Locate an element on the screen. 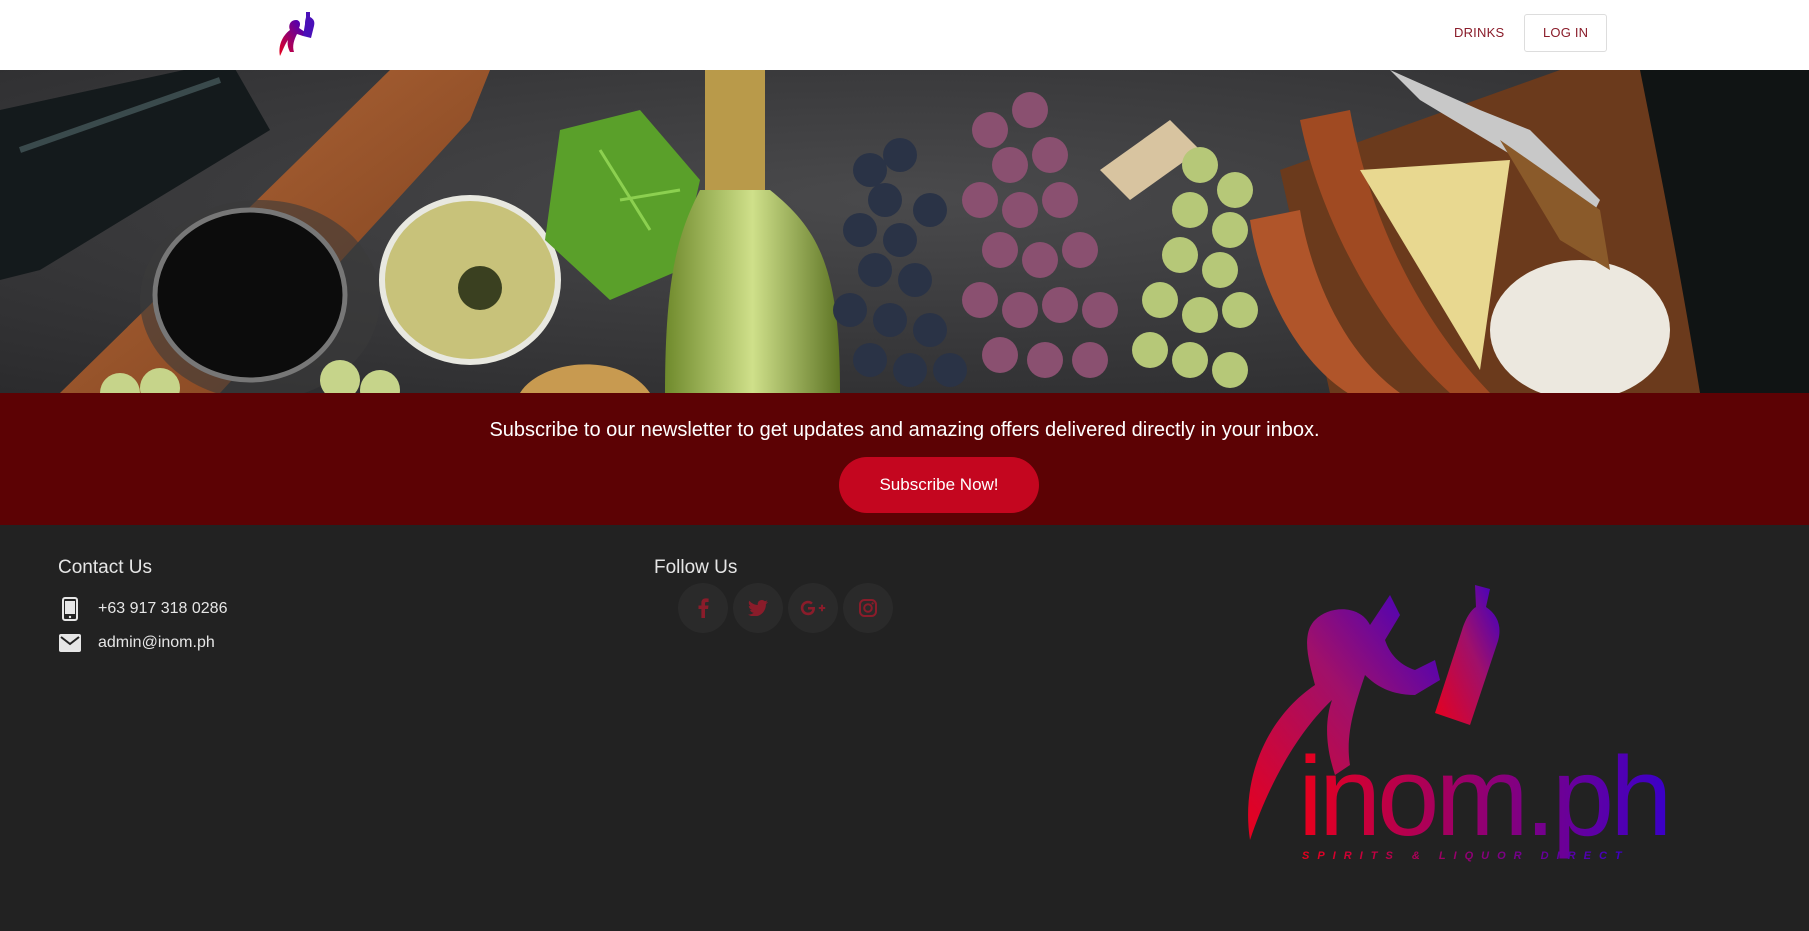  nav-drinks-link: DRINKS is located at coordinates (1479, 33).